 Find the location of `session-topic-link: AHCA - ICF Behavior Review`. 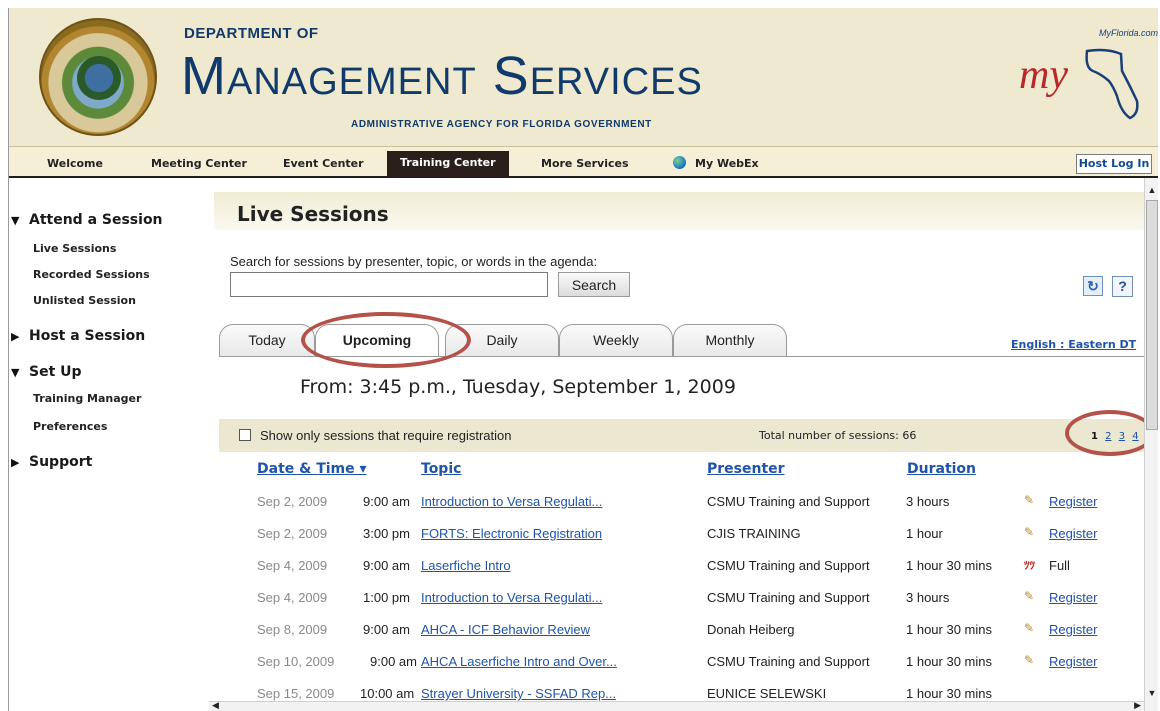

session-topic-link: AHCA - ICF Behavior Review is located at coordinates (505, 629).